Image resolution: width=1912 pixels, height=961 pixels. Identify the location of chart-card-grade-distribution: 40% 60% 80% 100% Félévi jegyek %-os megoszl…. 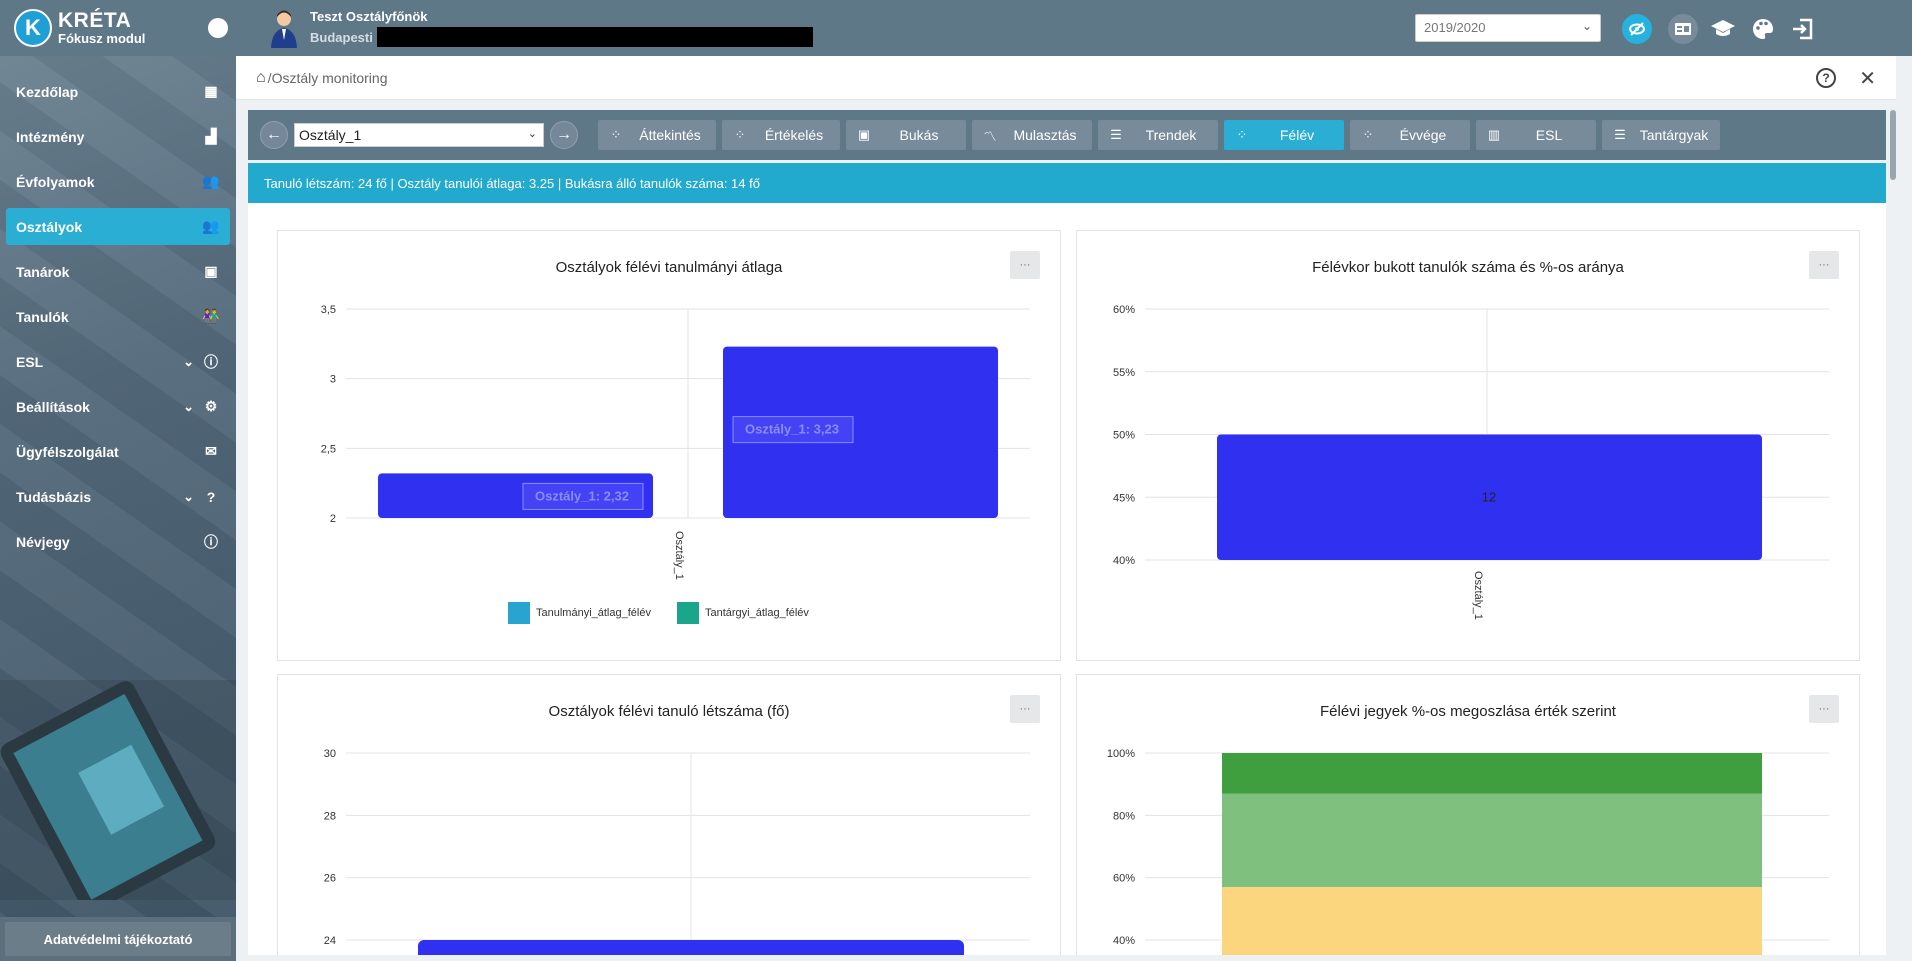
(1468, 814).